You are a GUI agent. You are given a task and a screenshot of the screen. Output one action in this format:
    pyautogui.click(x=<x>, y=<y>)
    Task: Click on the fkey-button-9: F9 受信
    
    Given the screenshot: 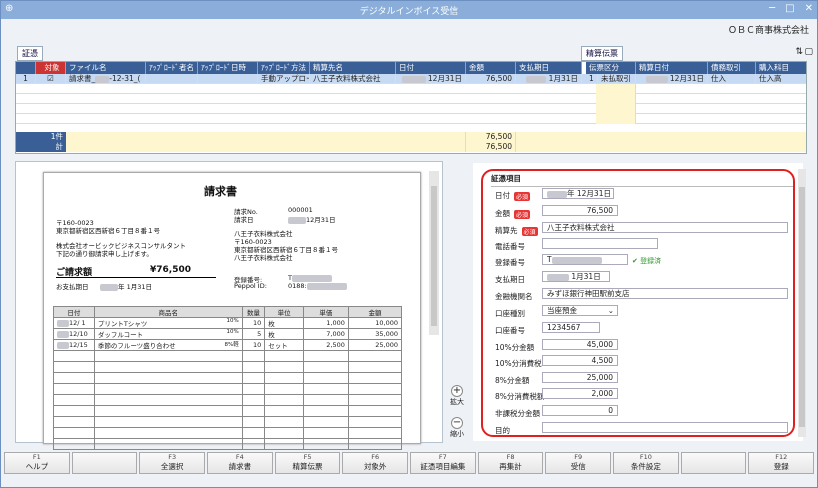 What is the action you would take?
    pyautogui.click(x=578, y=463)
    